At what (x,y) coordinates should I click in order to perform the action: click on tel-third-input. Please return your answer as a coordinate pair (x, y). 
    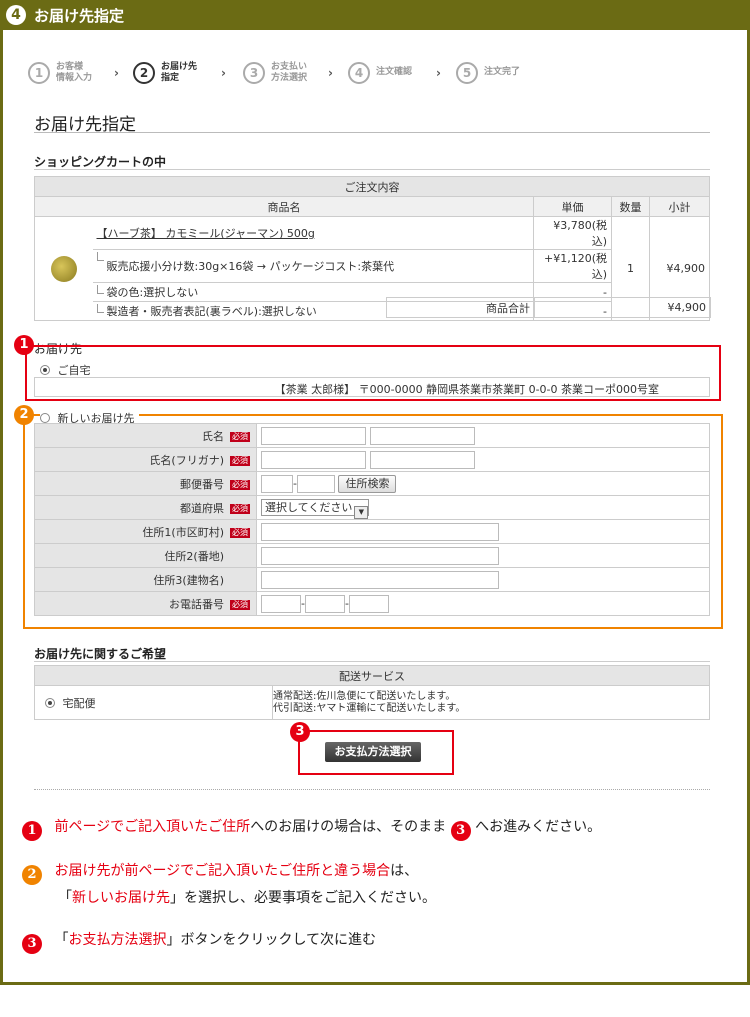
    Looking at the image, I should click on (368, 603).